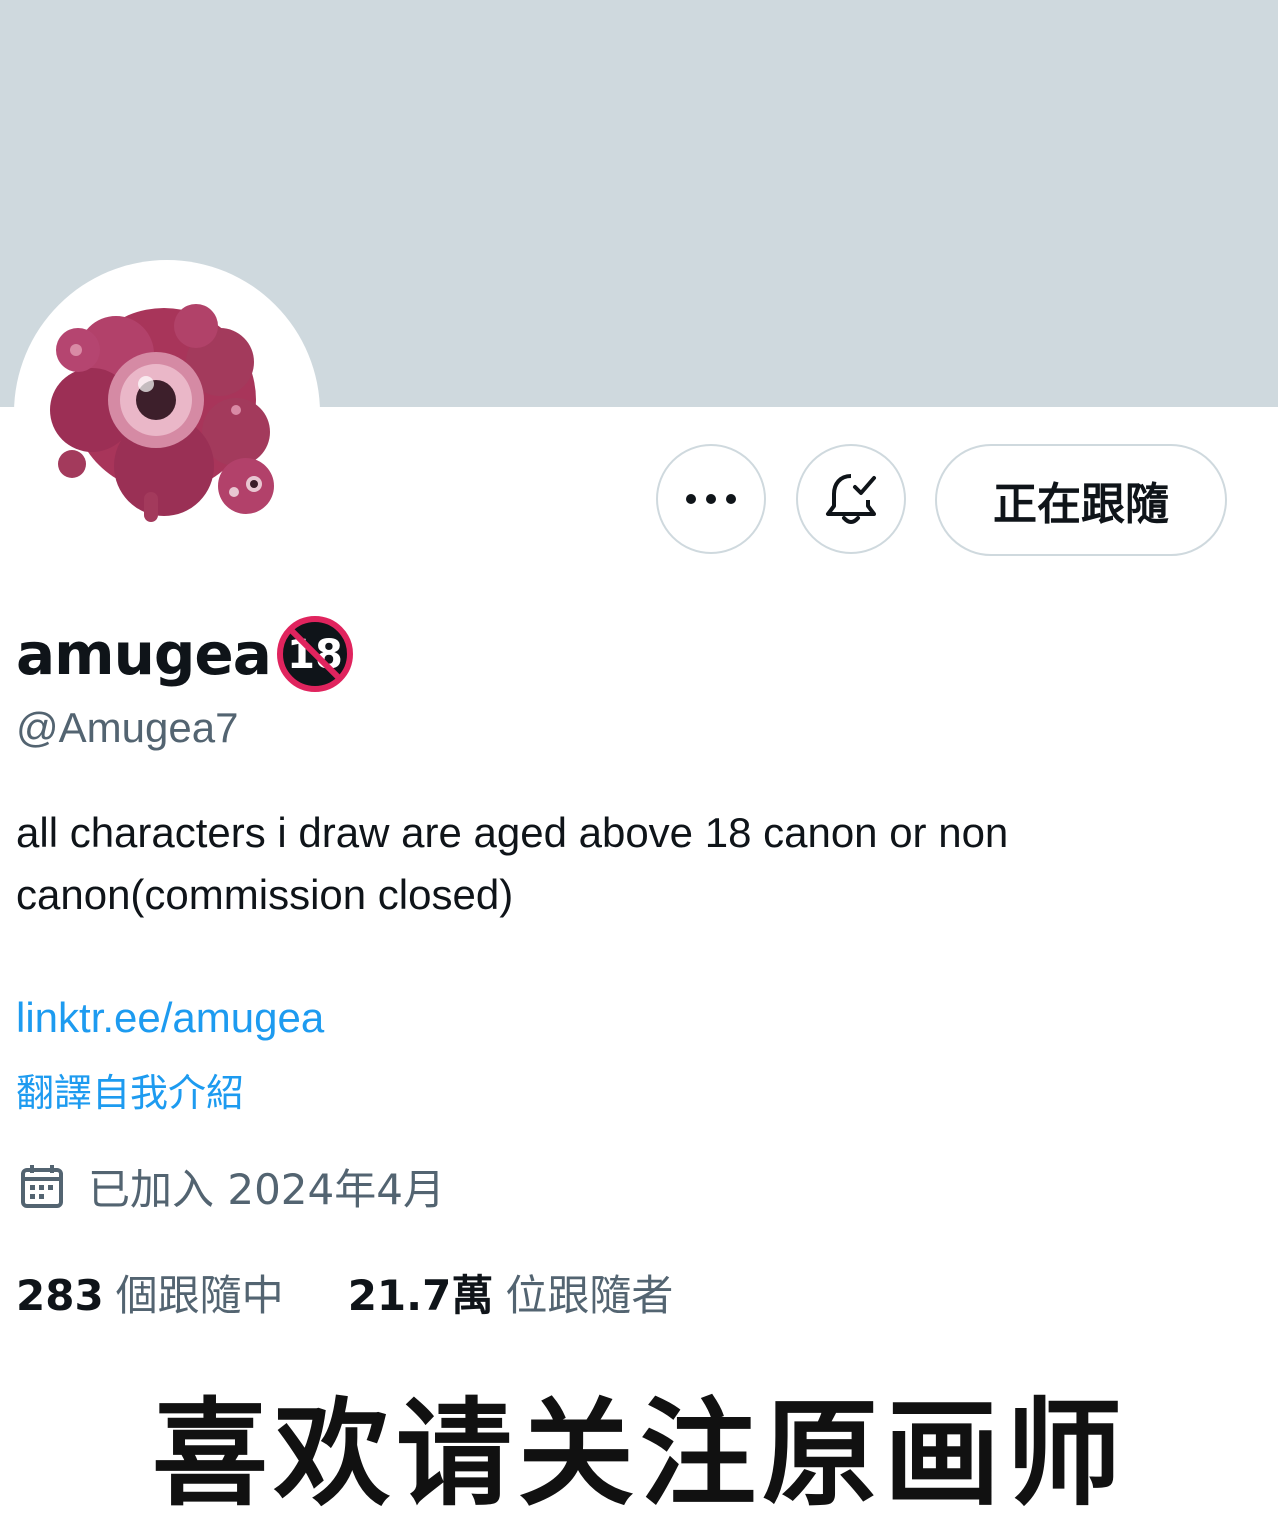  I want to click on following-stat: 283 個跟隨中, so click(150, 1292).